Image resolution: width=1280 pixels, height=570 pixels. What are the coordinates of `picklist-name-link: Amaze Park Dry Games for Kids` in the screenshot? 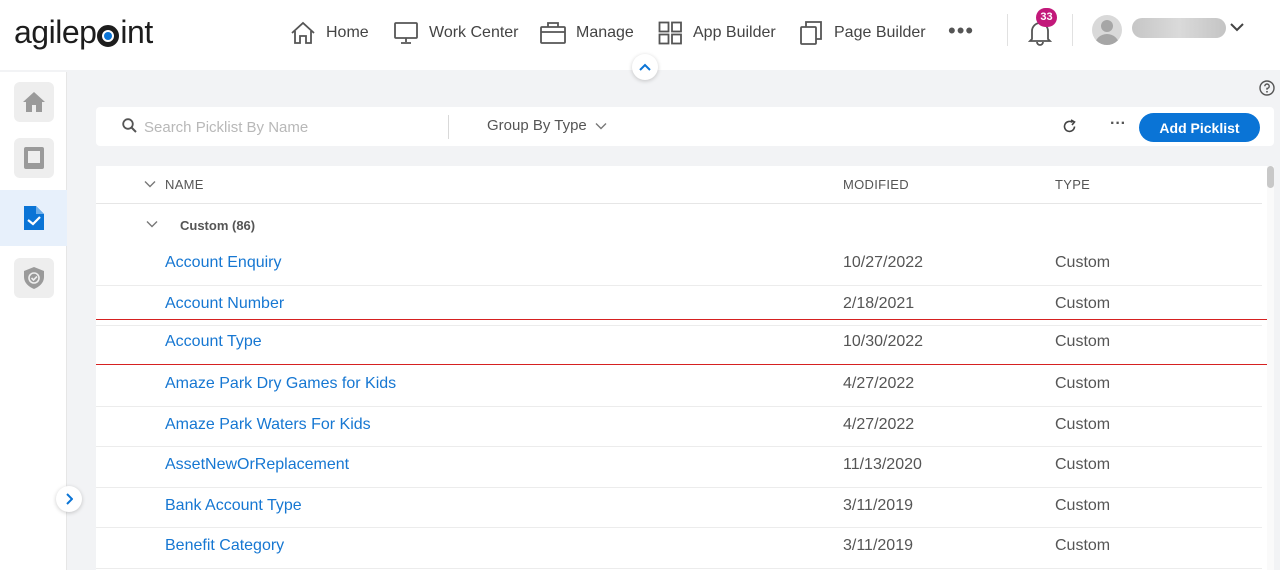 It's located at (280, 384).